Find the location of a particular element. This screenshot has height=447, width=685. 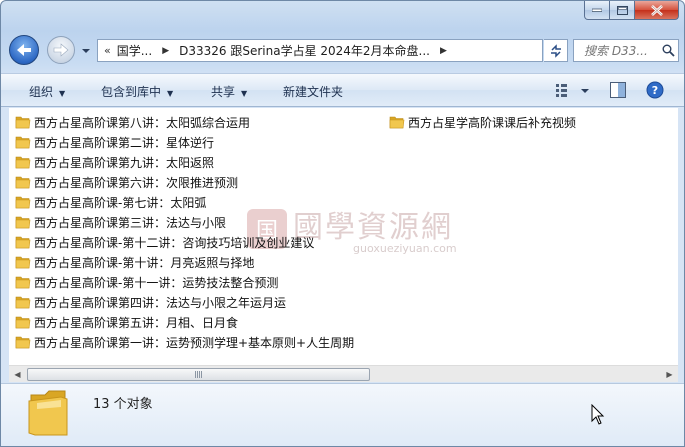

horizontal-scrollbar: ◀ ▶ is located at coordinates (343, 373).